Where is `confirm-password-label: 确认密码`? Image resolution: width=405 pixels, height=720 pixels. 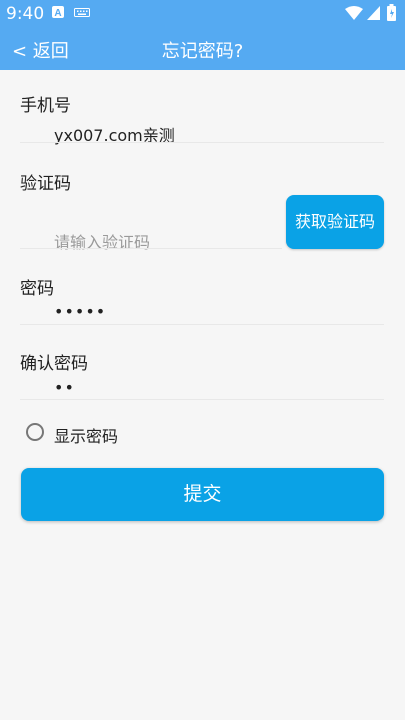
confirm-password-label: 确认密码 is located at coordinates (54, 364).